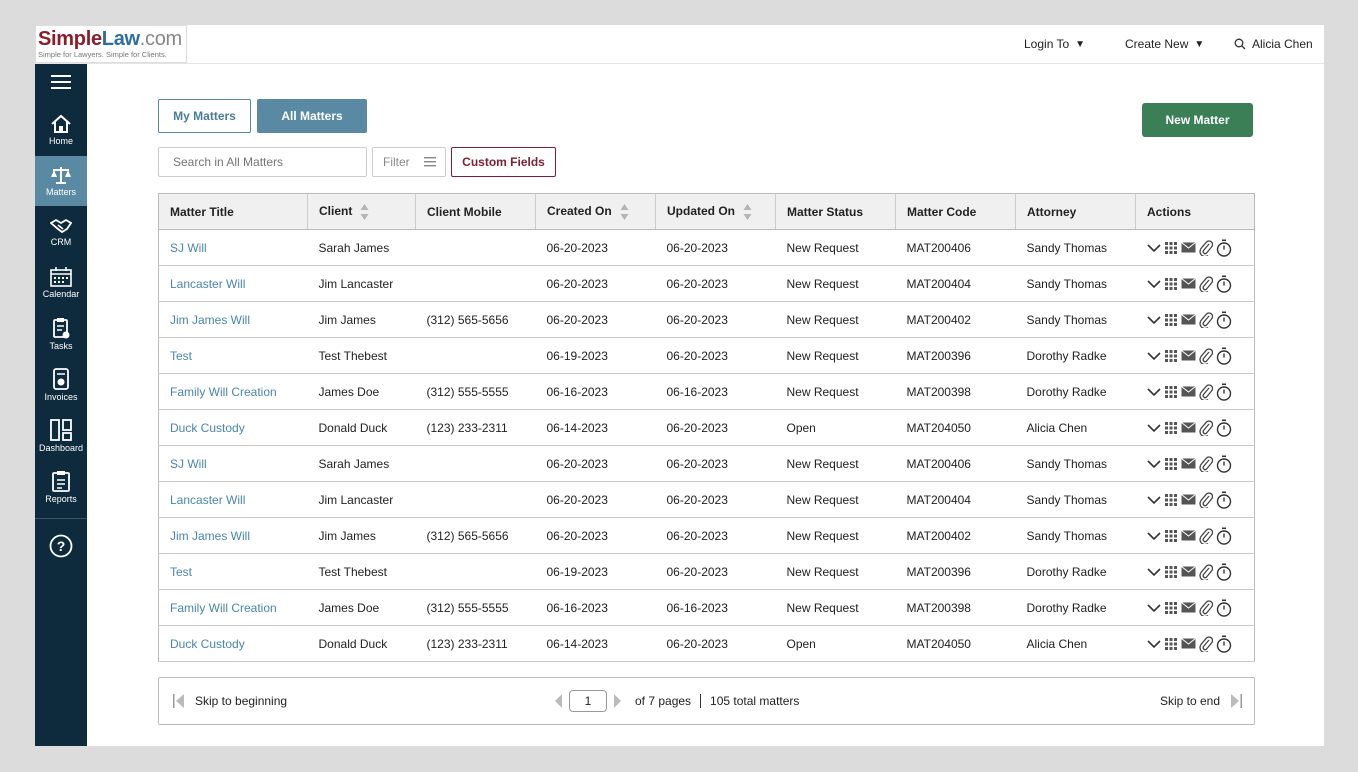 The width and height of the screenshot is (1358, 772). Describe the element at coordinates (61, 547) in the screenshot. I see `help-button: ?` at that location.